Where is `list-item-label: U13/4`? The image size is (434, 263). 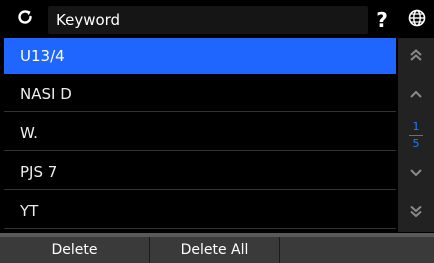
list-item-label: U13/4 is located at coordinates (42, 56).